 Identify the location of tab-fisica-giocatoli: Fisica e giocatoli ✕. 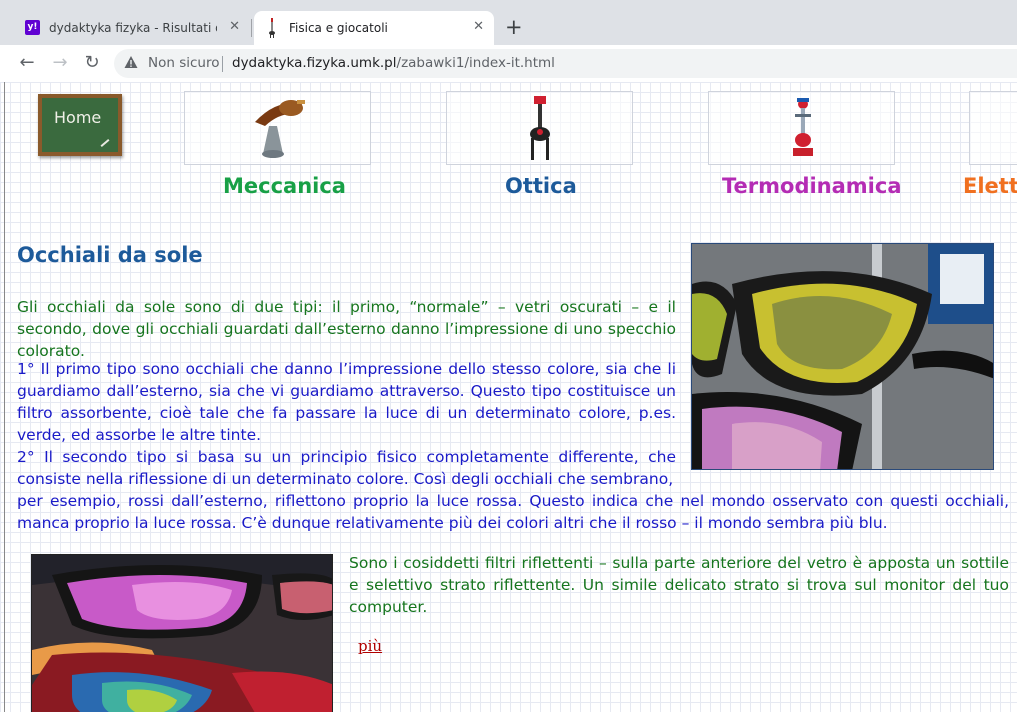
(374, 28).